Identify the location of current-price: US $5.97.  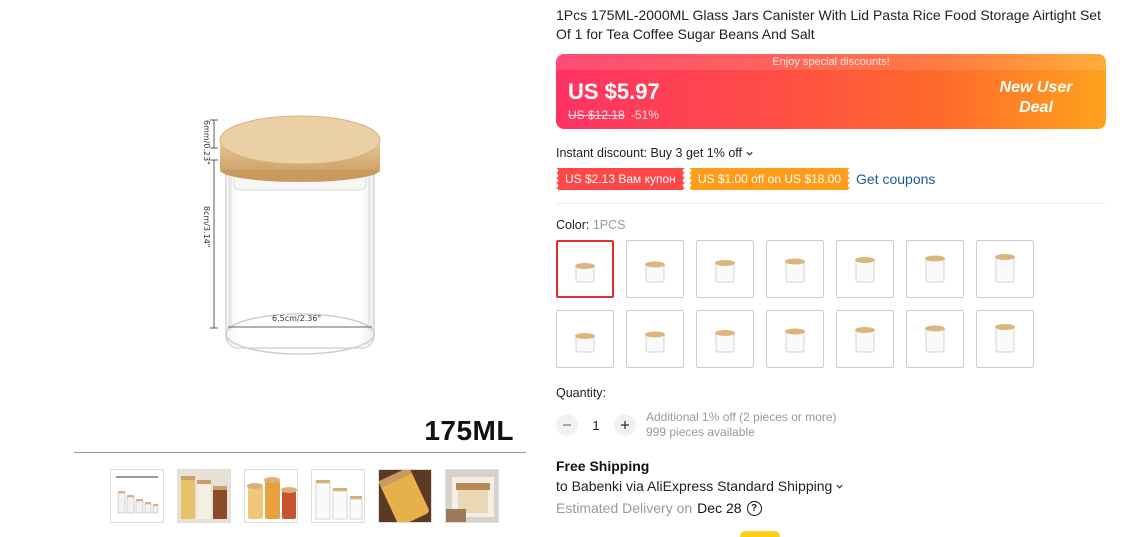
(614, 91).